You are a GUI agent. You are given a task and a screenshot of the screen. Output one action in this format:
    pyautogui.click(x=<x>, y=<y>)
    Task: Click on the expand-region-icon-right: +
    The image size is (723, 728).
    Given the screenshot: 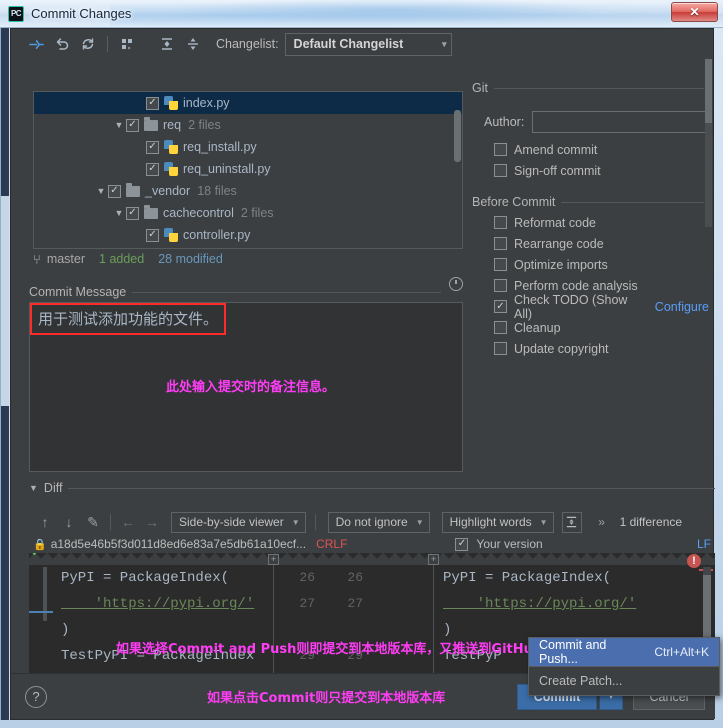 What is the action you would take?
    pyautogui.click(x=433, y=559)
    